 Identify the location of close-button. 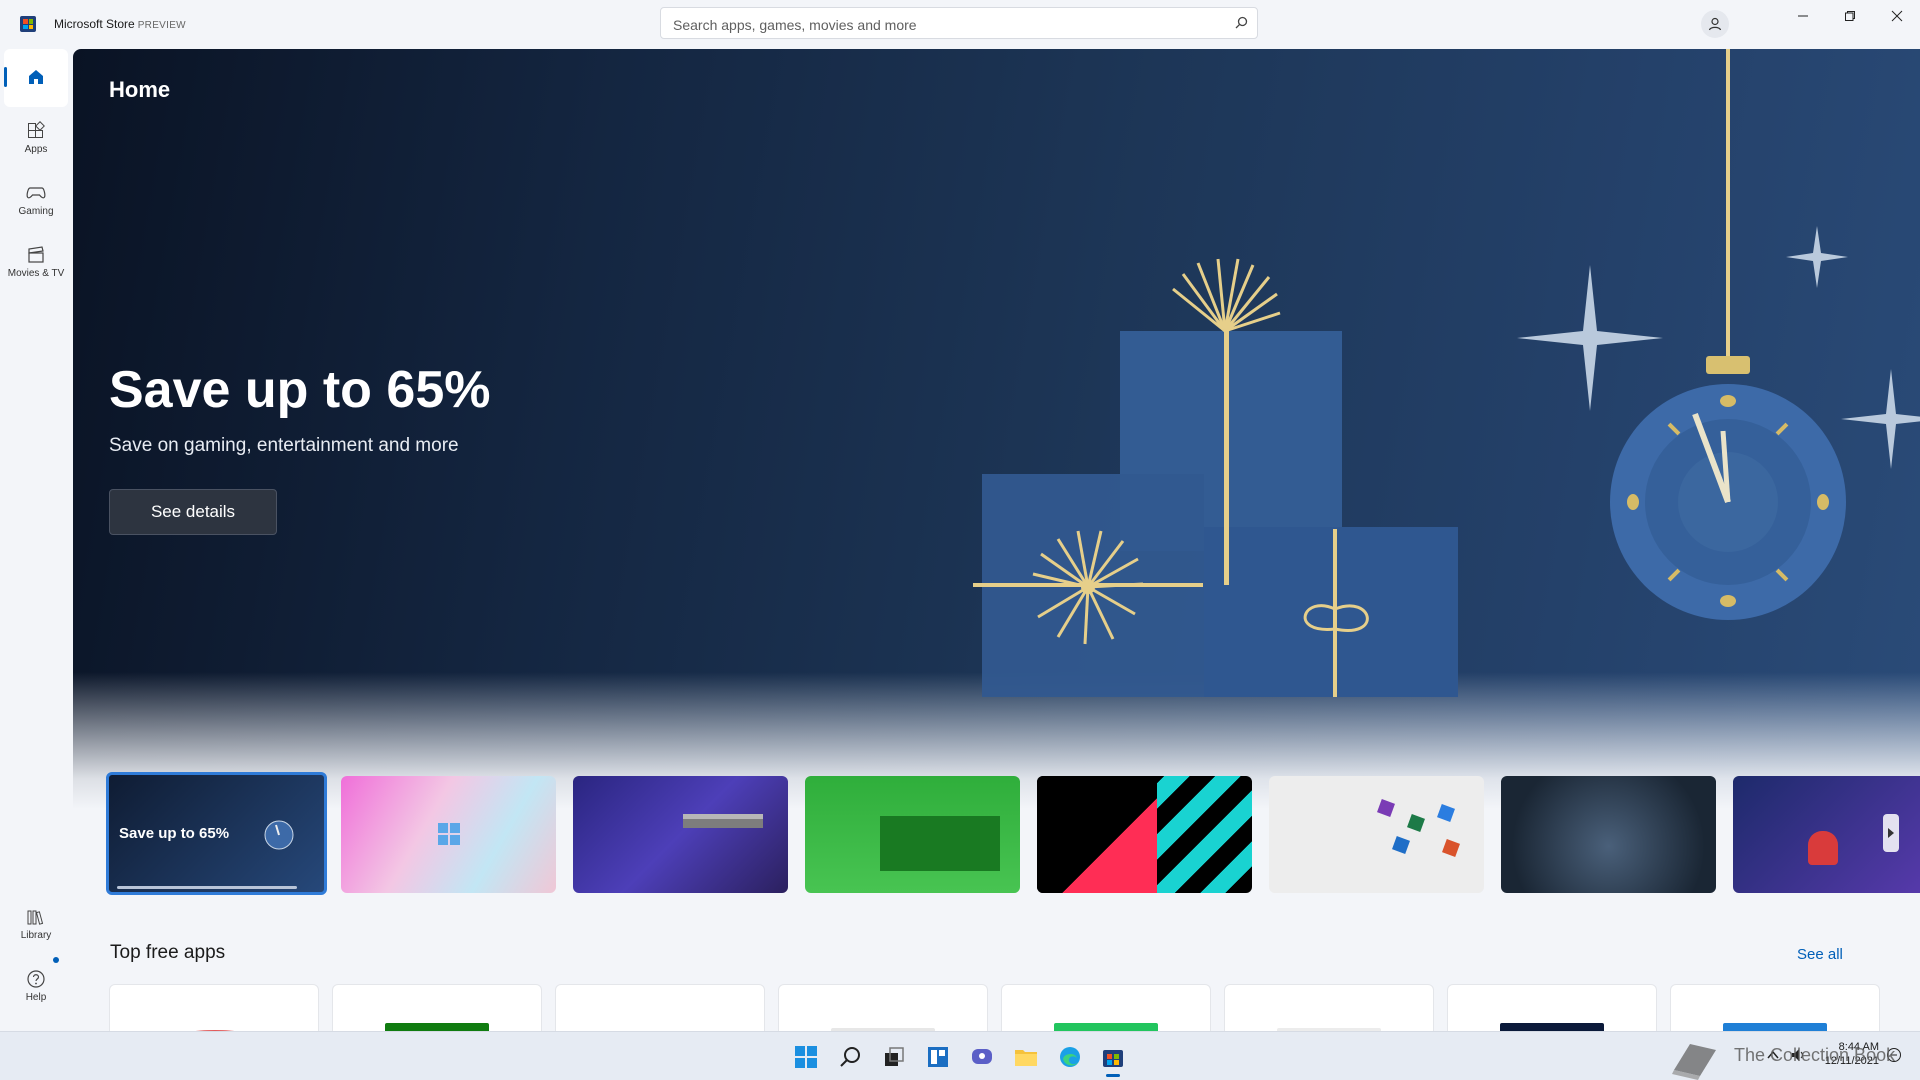
(1897, 16).